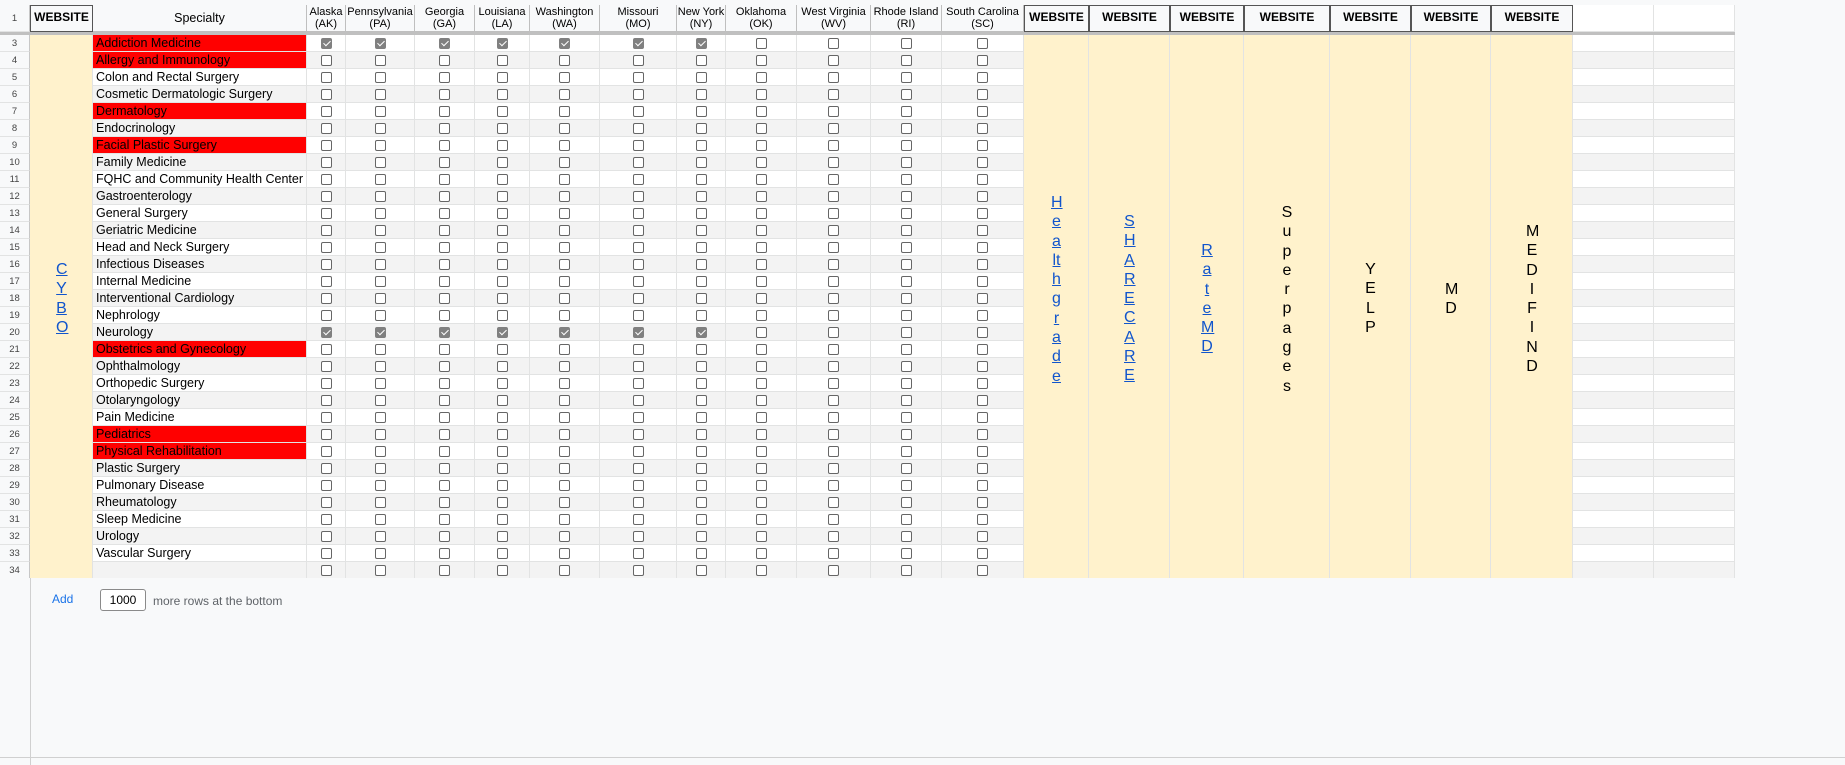 Image resolution: width=1845 pixels, height=765 pixels. What do you see at coordinates (200, 128) in the screenshot?
I see `specialty-cell: Endocrinology` at bounding box center [200, 128].